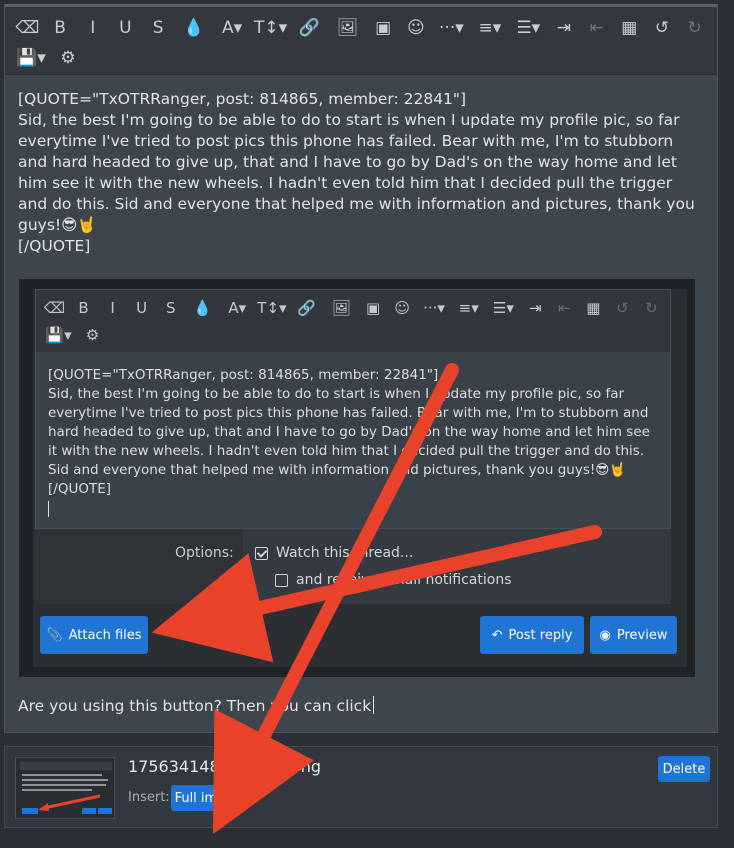 This screenshot has width=734, height=848. I want to click on thumbnail-preview-icon, so click(65, 788).